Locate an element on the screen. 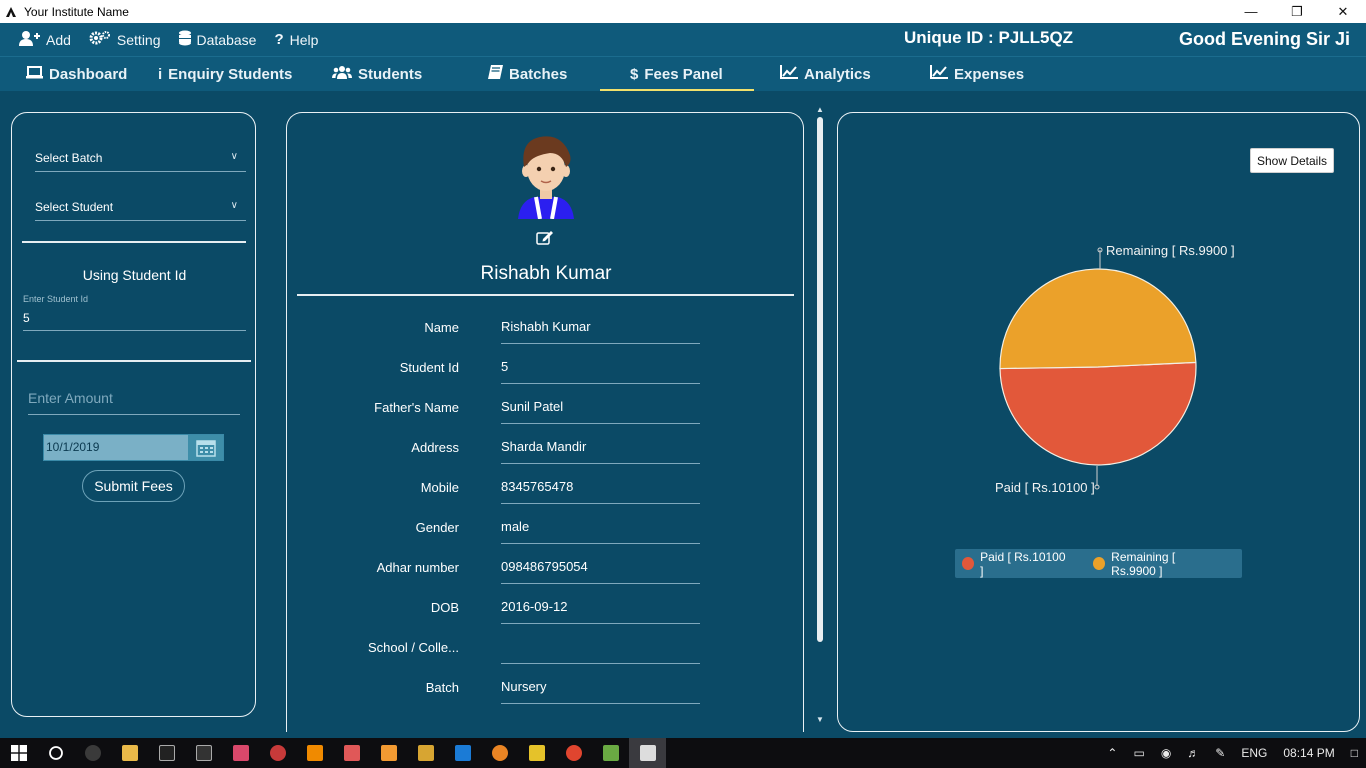 The height and width of the screenshot is (768, 1366). wifi-icon: ◉ is located at coordinates (1166, 753).